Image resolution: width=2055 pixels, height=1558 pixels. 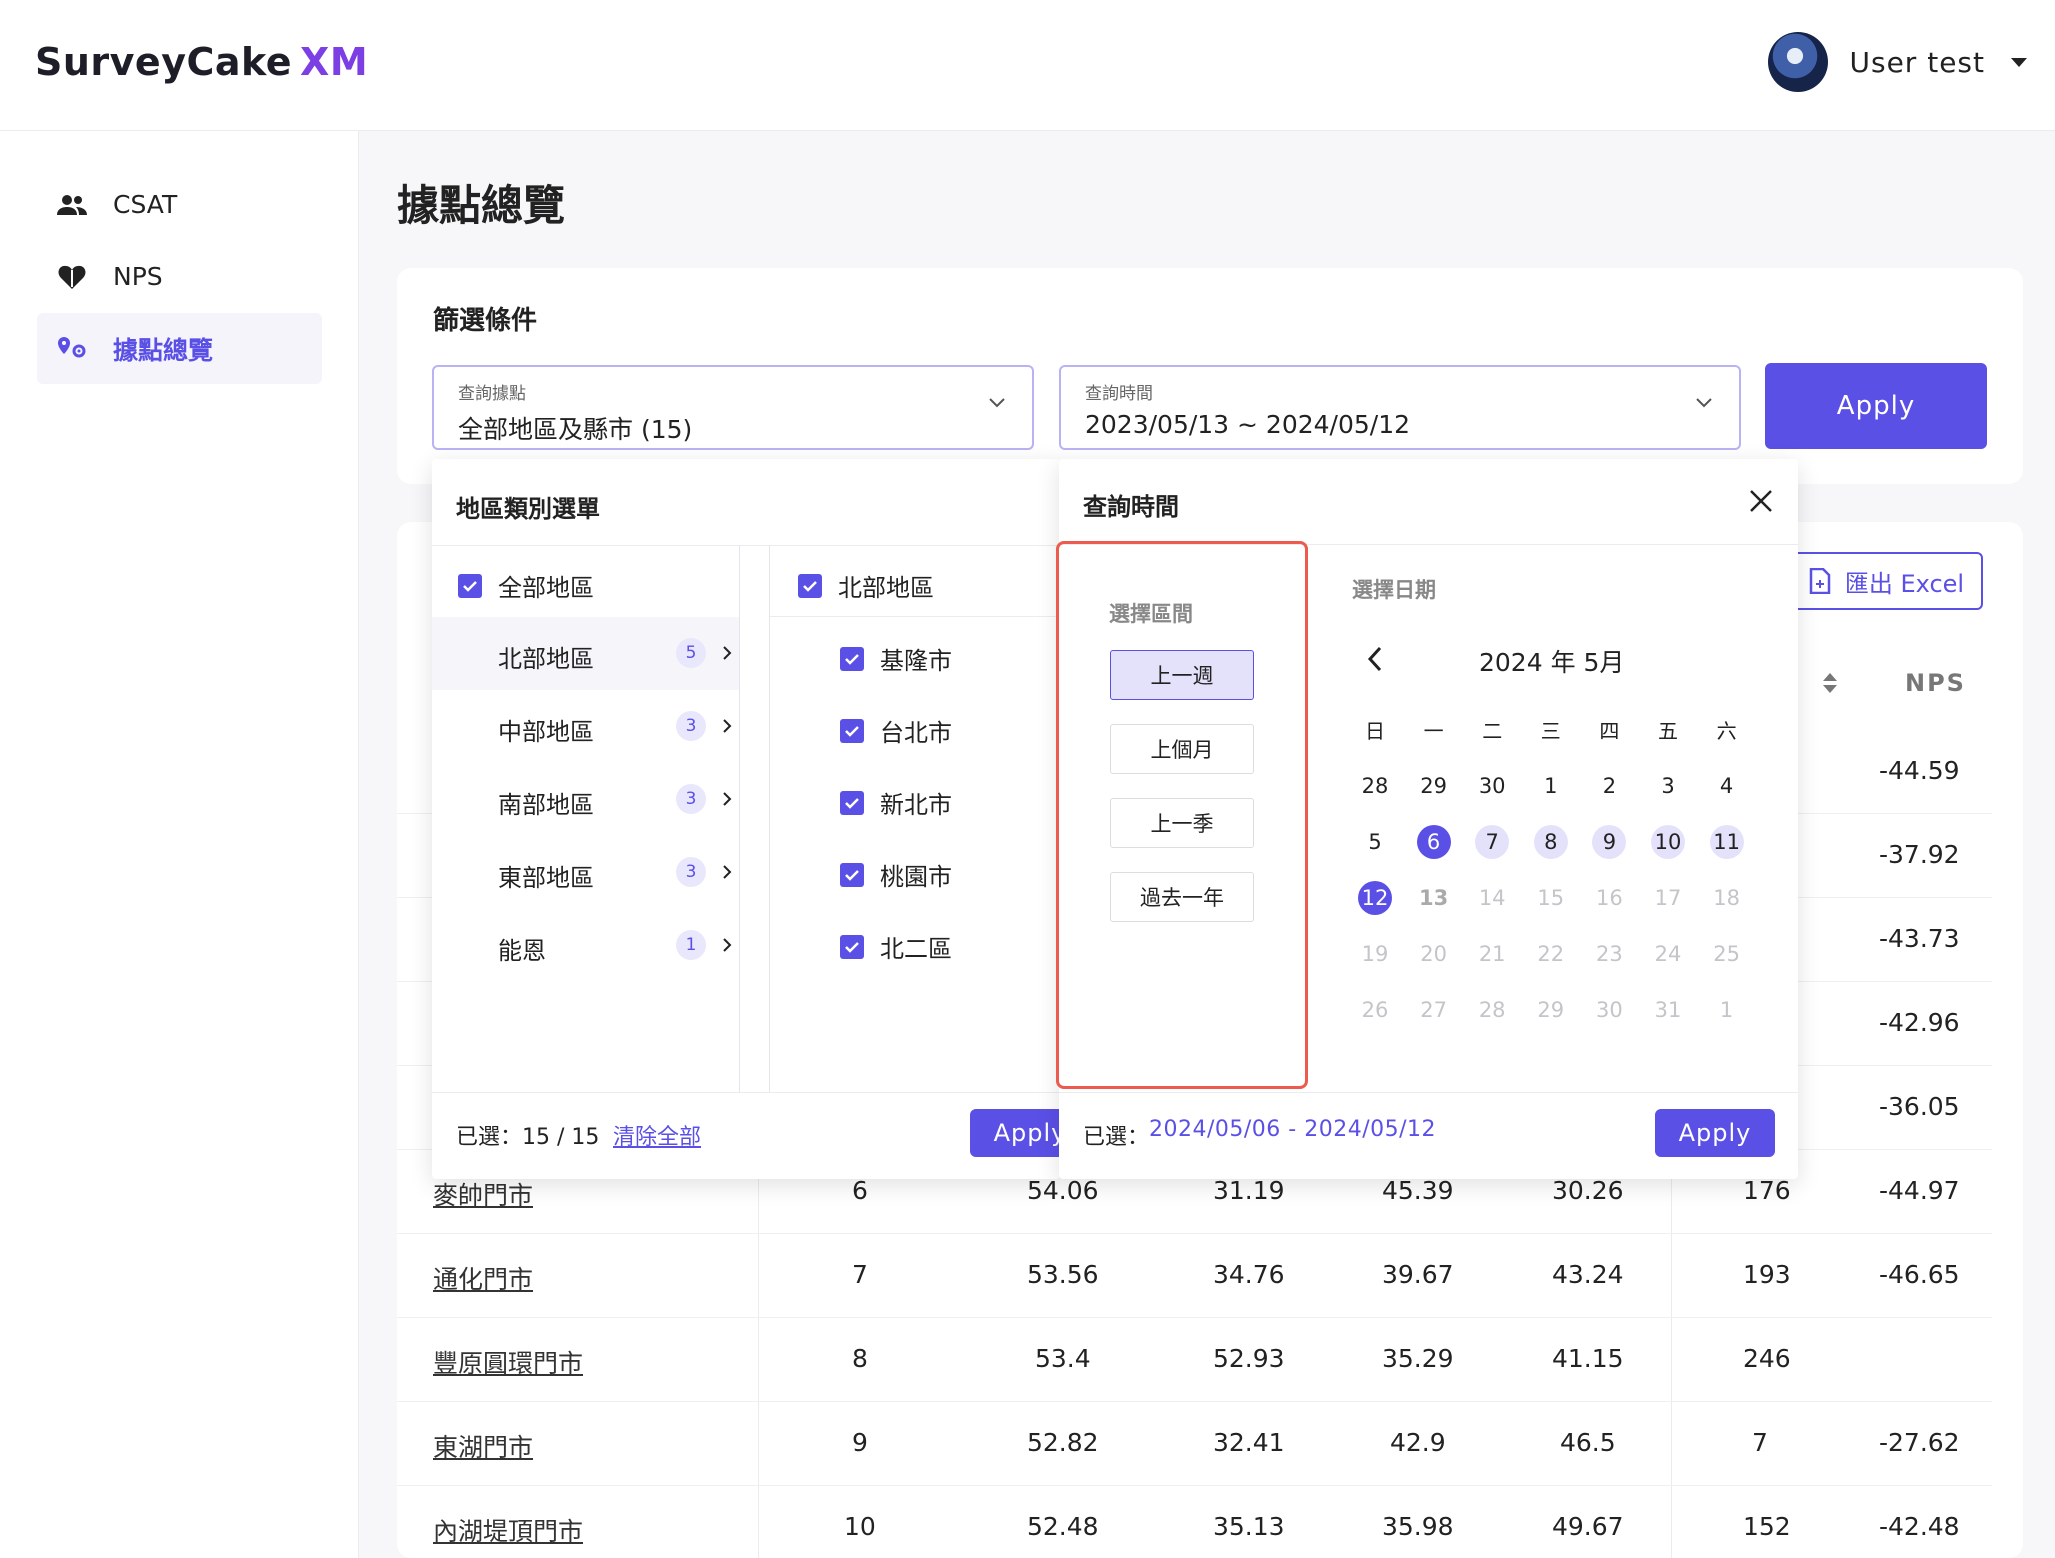 I want to click on close-icon, so click(x=1761, y=501).